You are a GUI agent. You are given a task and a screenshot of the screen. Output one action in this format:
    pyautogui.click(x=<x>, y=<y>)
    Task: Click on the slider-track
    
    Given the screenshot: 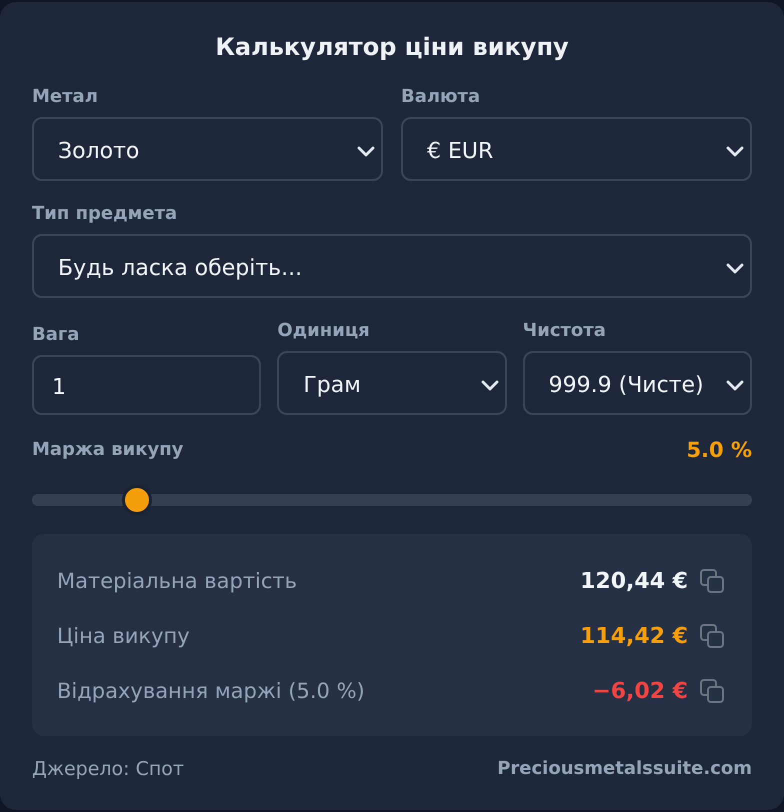 What is the action you would take?
    pyautogui.click(x=392, y=500)
    